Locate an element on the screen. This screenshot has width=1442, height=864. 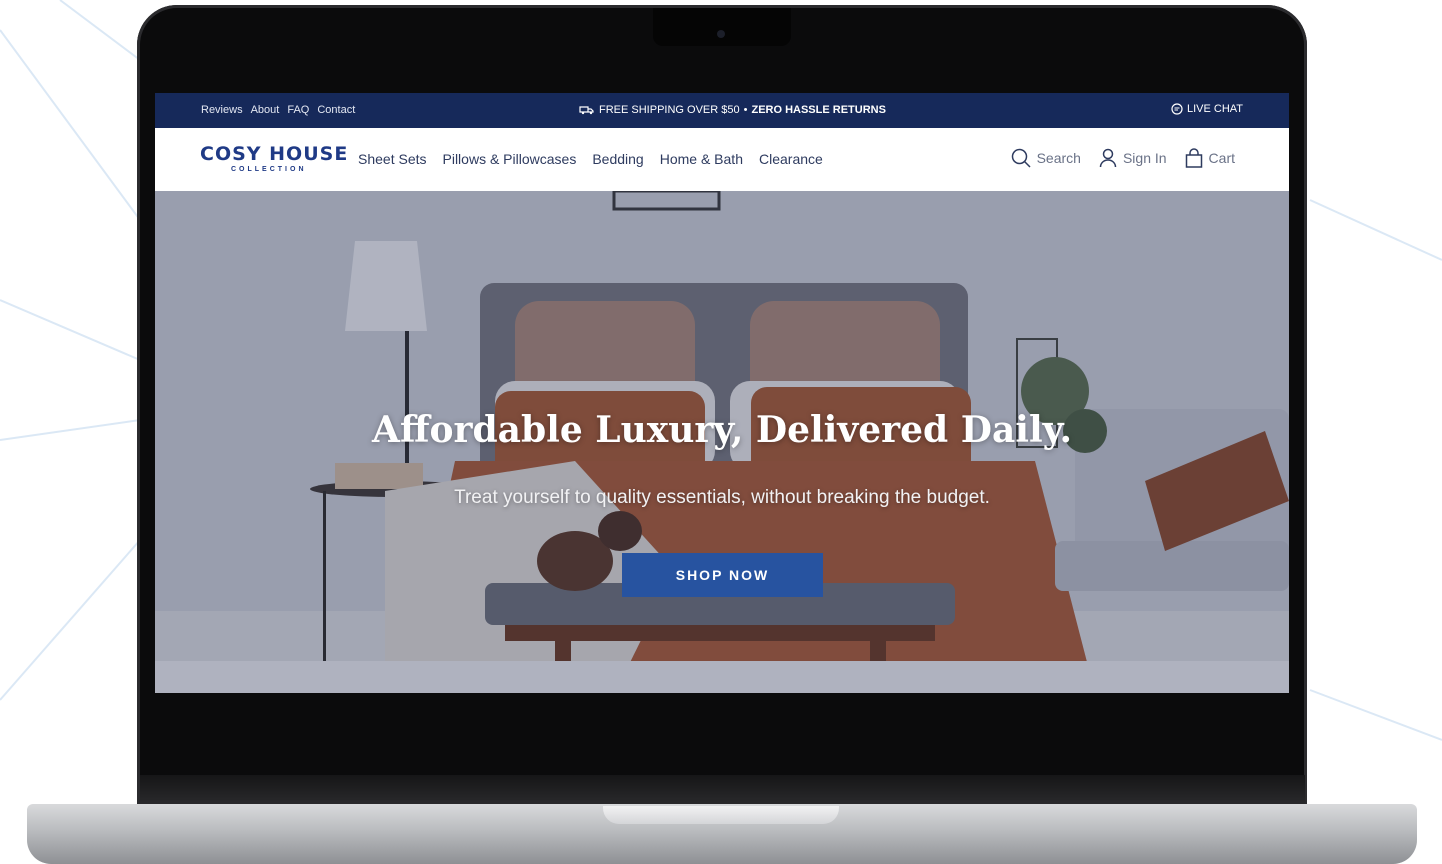
cart-button: Cart is located at coordinates (1210, 158).